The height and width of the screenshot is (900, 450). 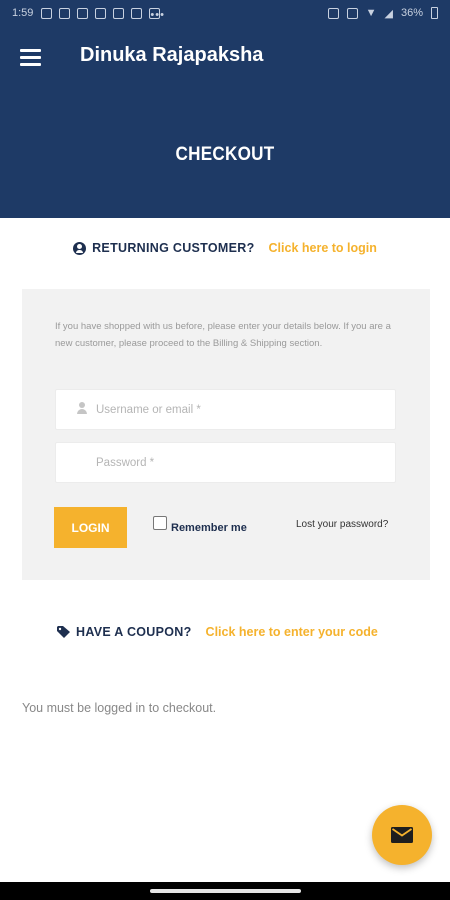 What do you see at coordinates (63, 632) in the screenshot?
I see `tag-icon` at bounding box center [63, 632].